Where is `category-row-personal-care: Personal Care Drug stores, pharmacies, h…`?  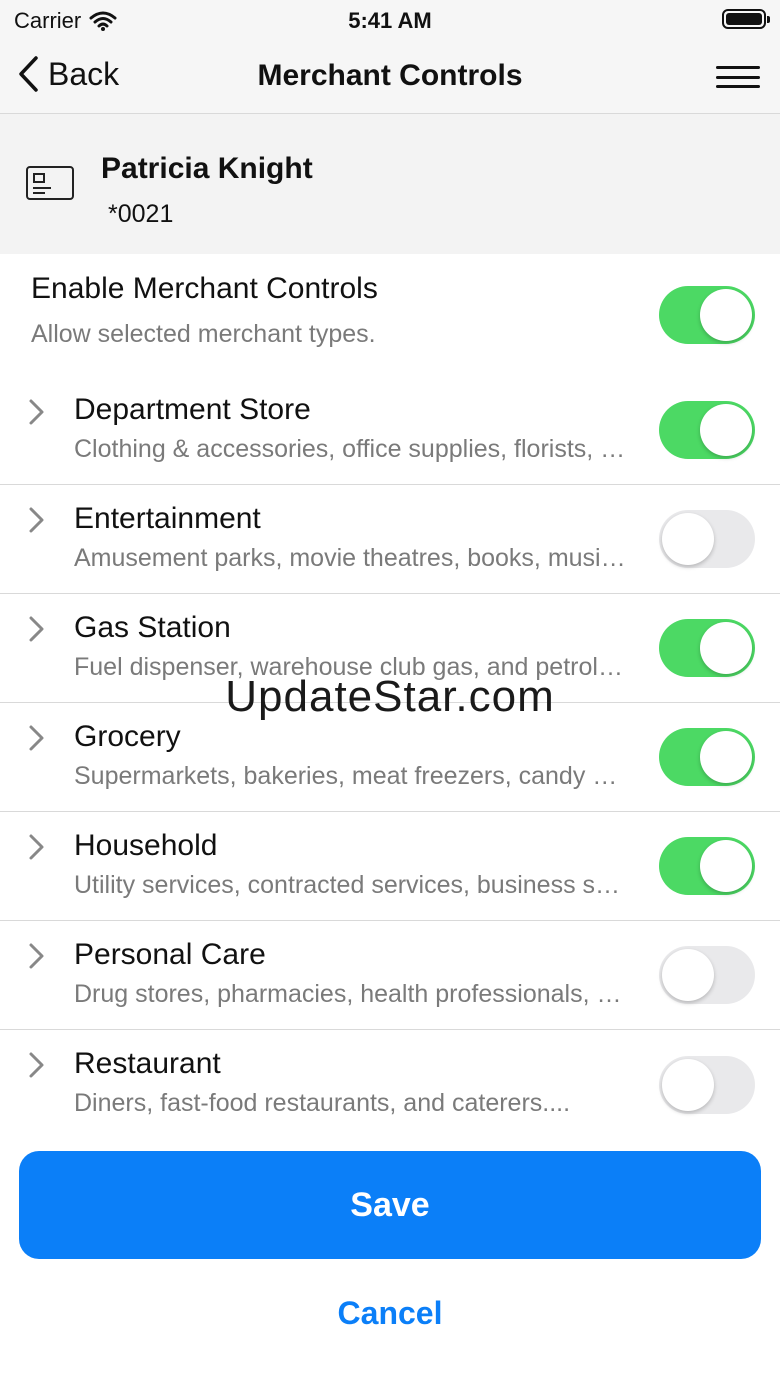
category-row-personal-care: Personal Care Drug stores, pharmacies, h… is located at coordinates (390, 975).